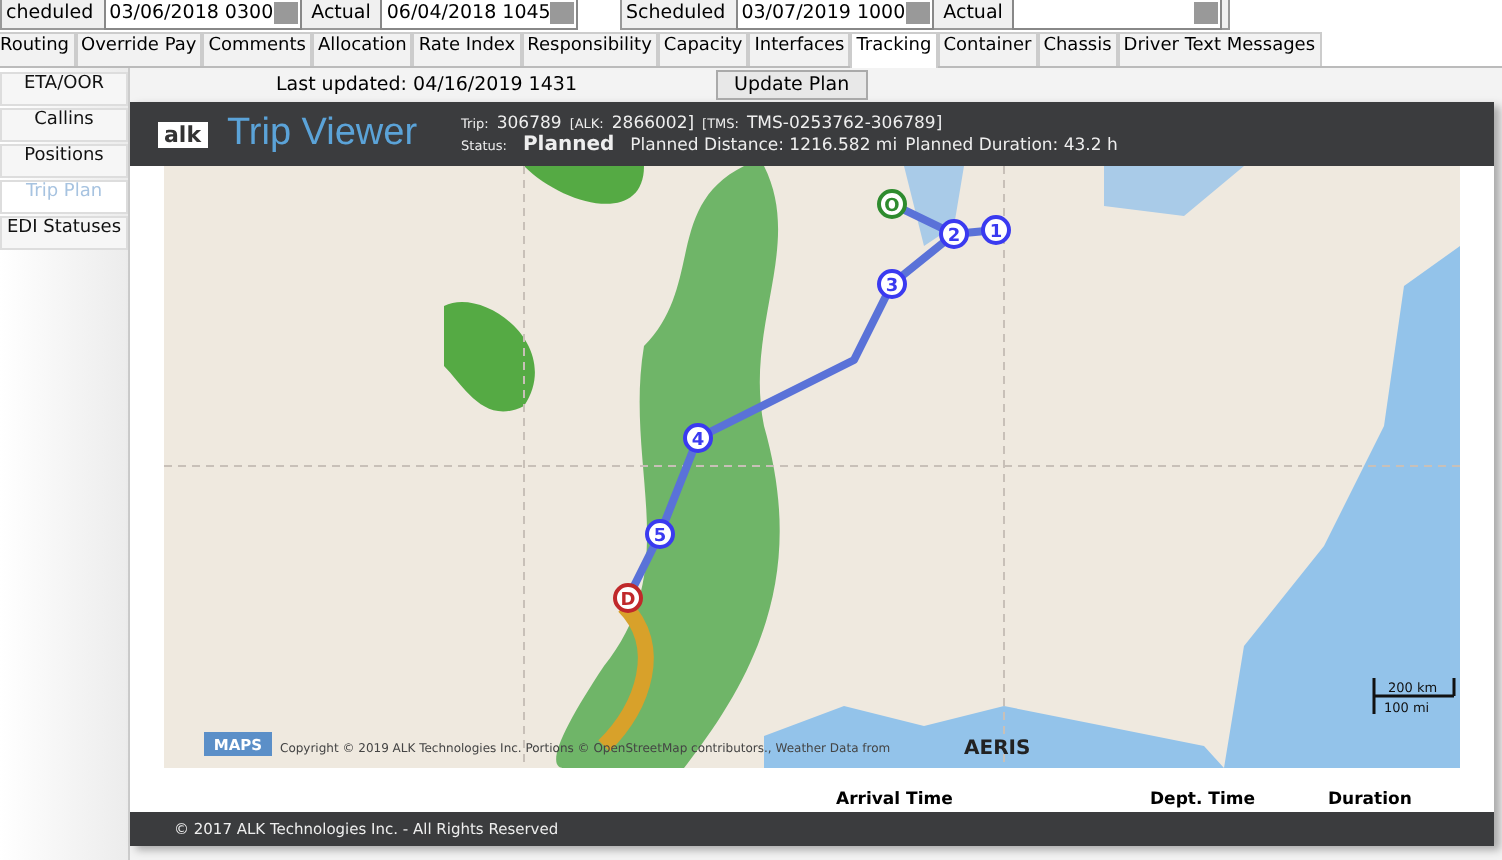 The image size is (1502, 860). What do you see at coordinates (64, 125) in the screenshot?
I see `sidebar-item: Callins` at bounding box center [64, 125].